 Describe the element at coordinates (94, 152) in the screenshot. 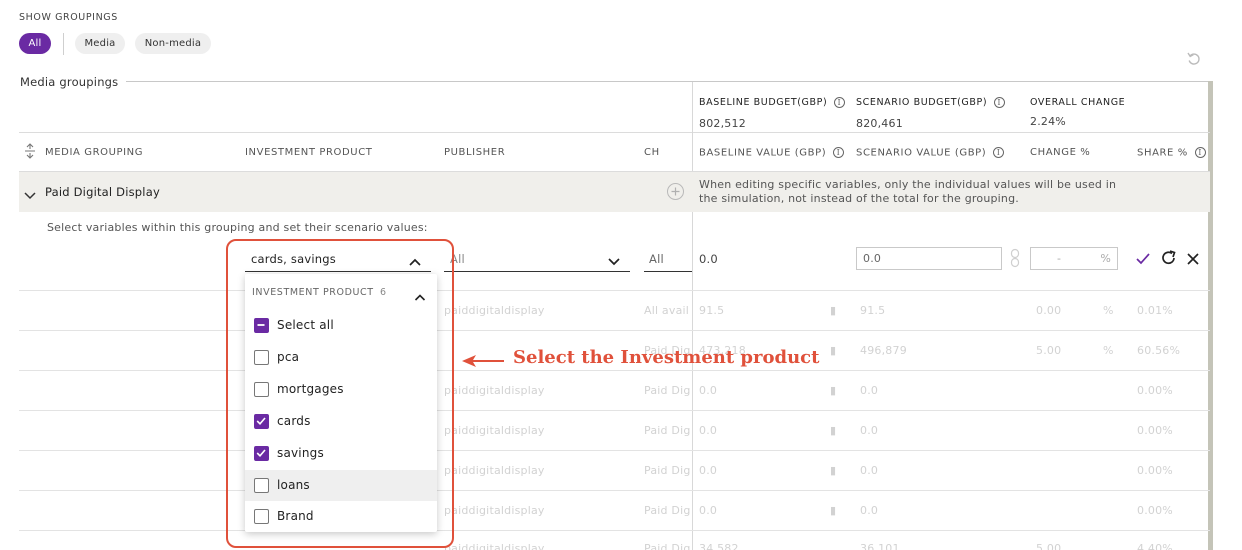

I see `col-media-grouping: MEDIA GROUPING` at that location.